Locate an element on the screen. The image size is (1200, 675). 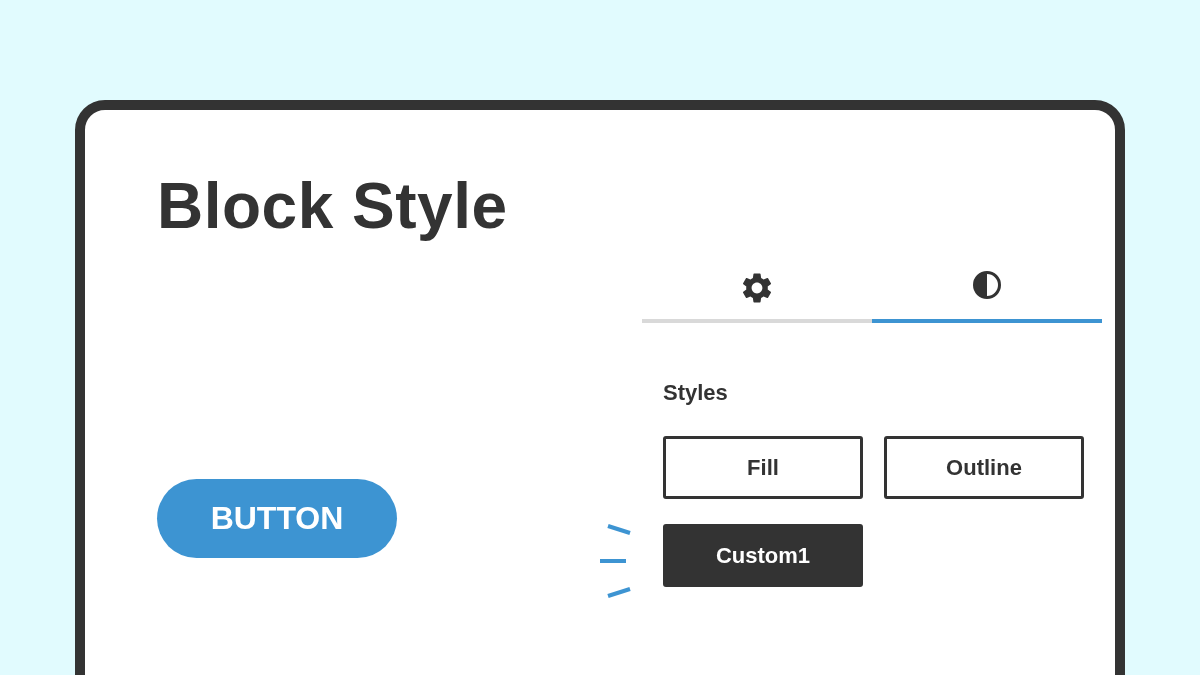
contrast-icon is located at coordinates (987, 285).